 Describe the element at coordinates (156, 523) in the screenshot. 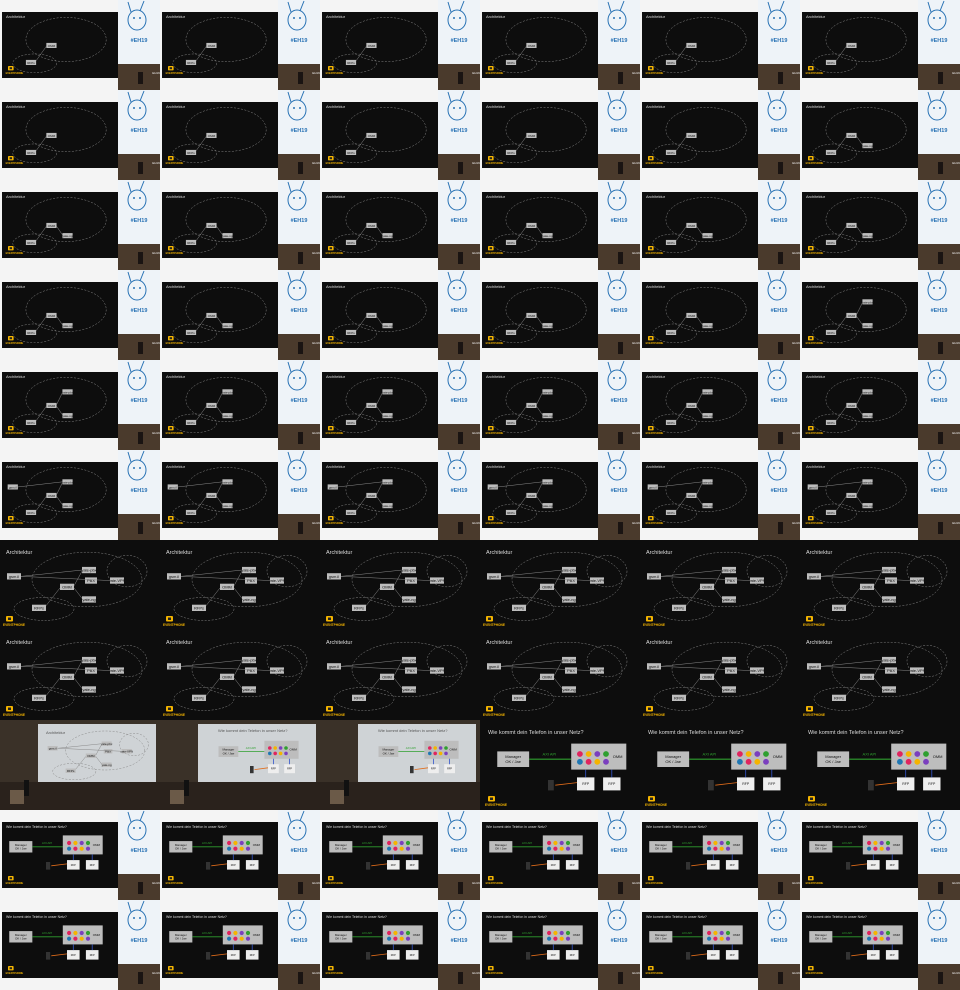

I see `bottom-tag: EH19` at that location.